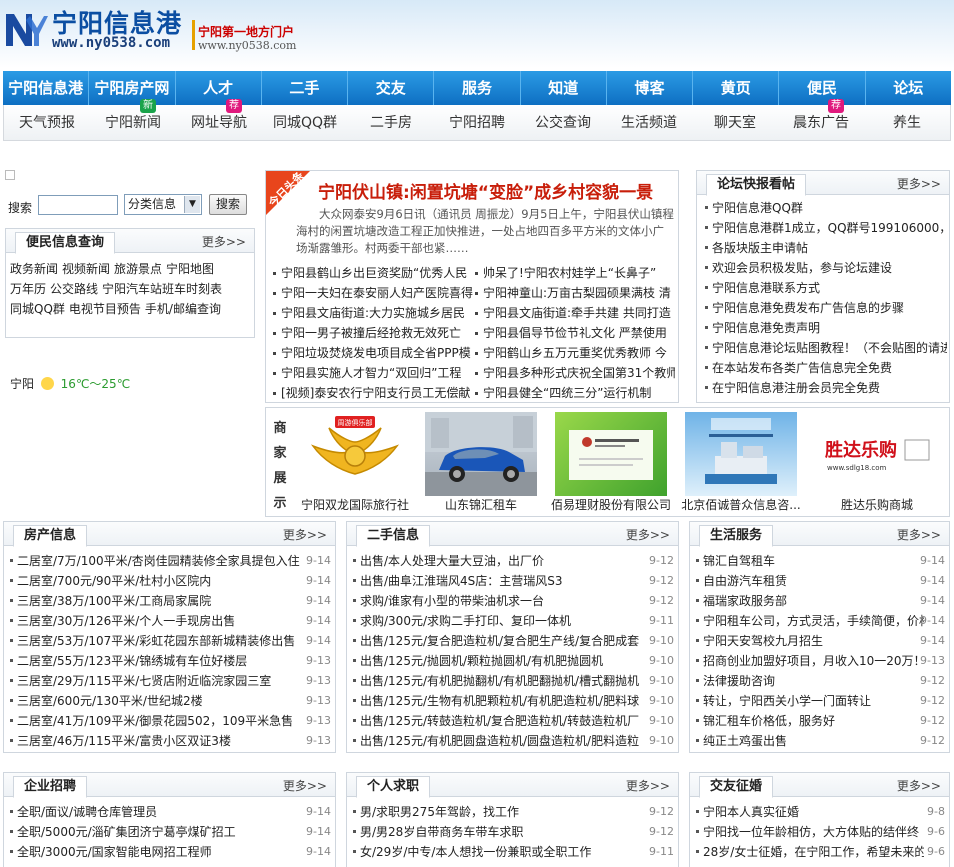  What do you see at coordinates (820, 581) in the screenshot?
I see `list-row: 自由游汽车租赁 9-14` at bounding box center [820, 581].